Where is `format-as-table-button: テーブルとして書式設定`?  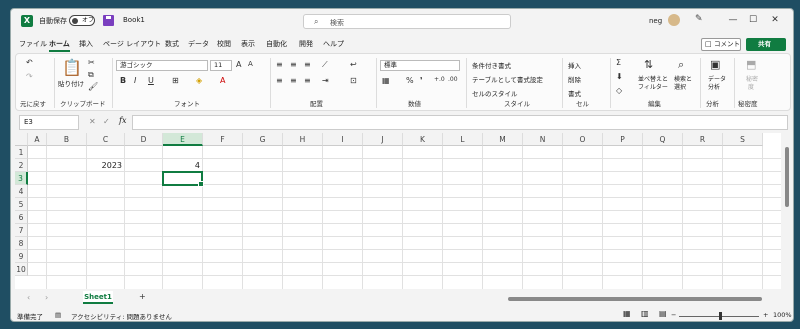 format-as-table-button: テーブルとして書式設定 is located at coordinates (507, 79).